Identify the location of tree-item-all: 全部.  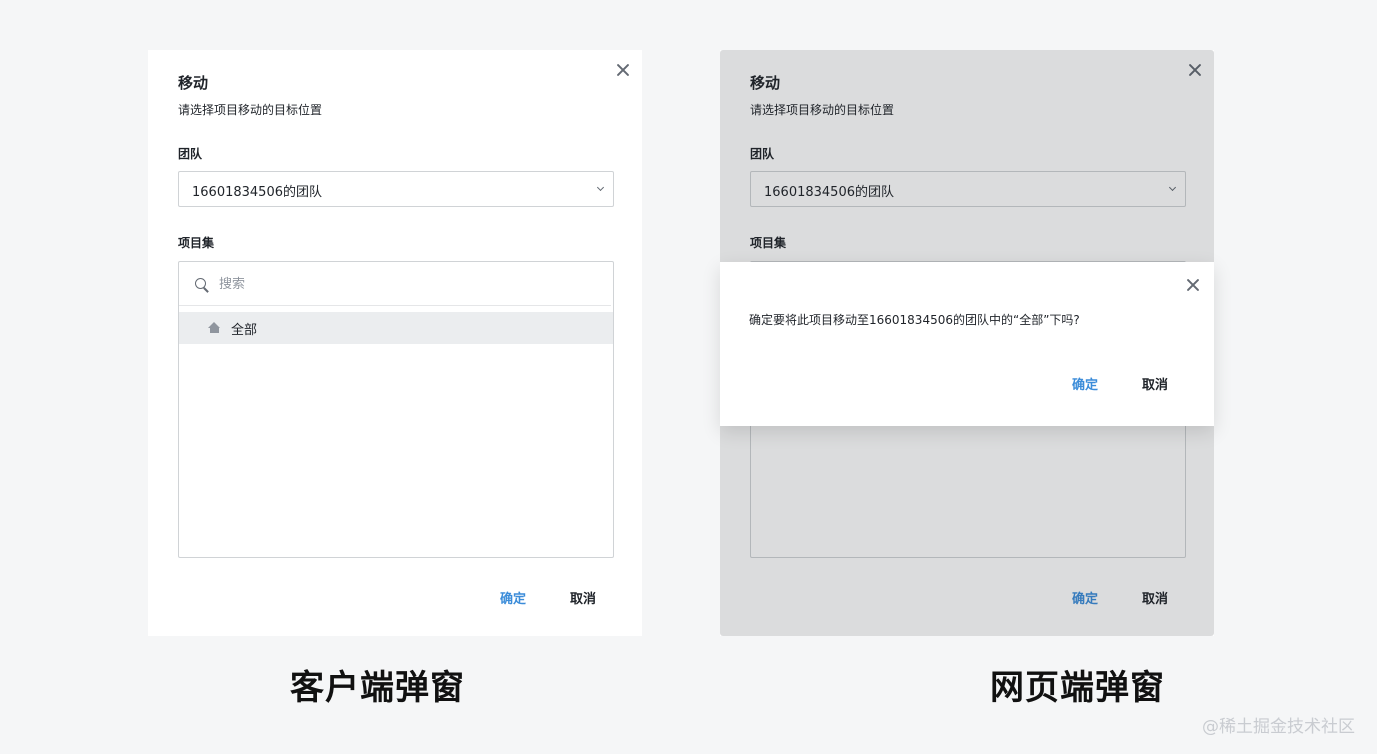
(396, 328).